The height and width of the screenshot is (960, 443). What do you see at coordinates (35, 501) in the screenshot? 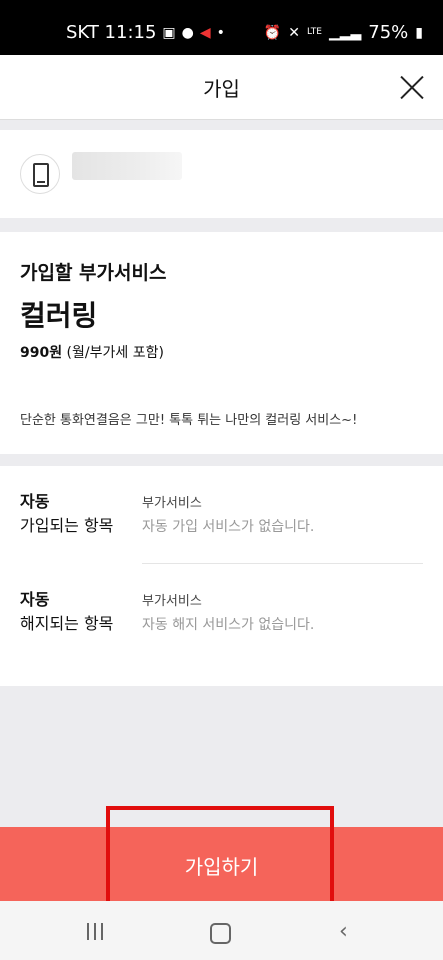
I see `auto-join-title-line1: 자동` at bounding box center [35, 501].